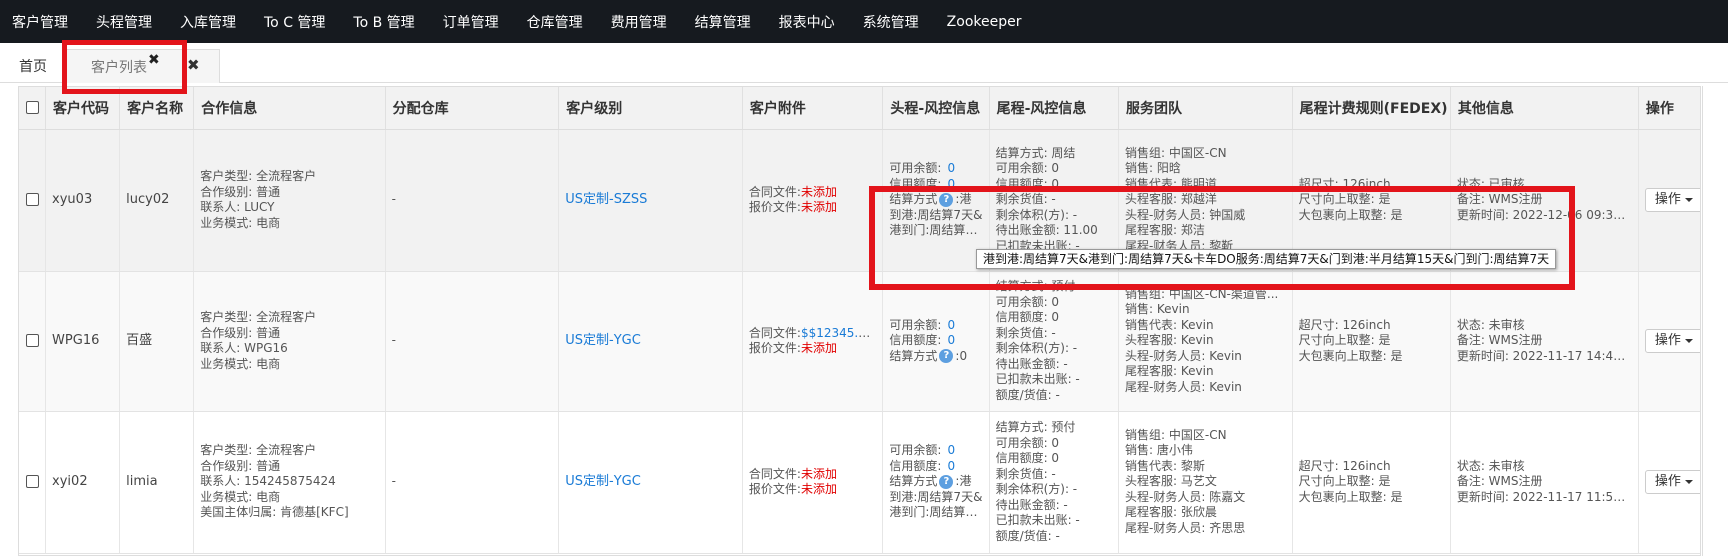  What do you see at coordinates (639, 22) in the screenshot?
I see `nav-item-7: 费用管理` at bounding box center [639, 22].